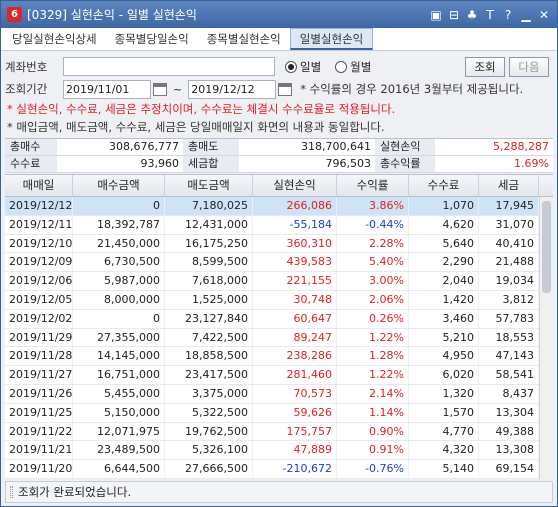  Describe the element at coordinates (54, 39) in the screenshot. I see `tab-0: 당일실현손익상세` at that location.